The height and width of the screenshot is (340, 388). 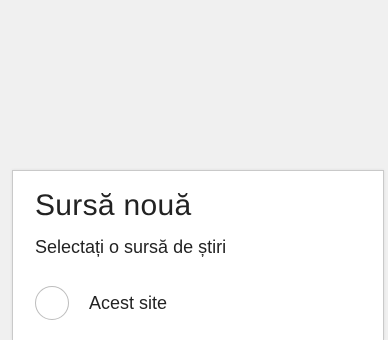 I want to click on option-label: Acest site, so click(x=128, y=302).